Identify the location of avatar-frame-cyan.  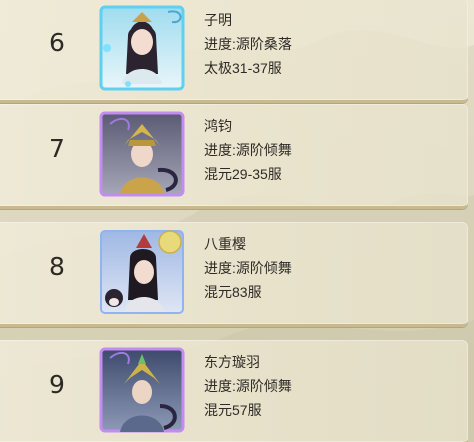
(142, 48).